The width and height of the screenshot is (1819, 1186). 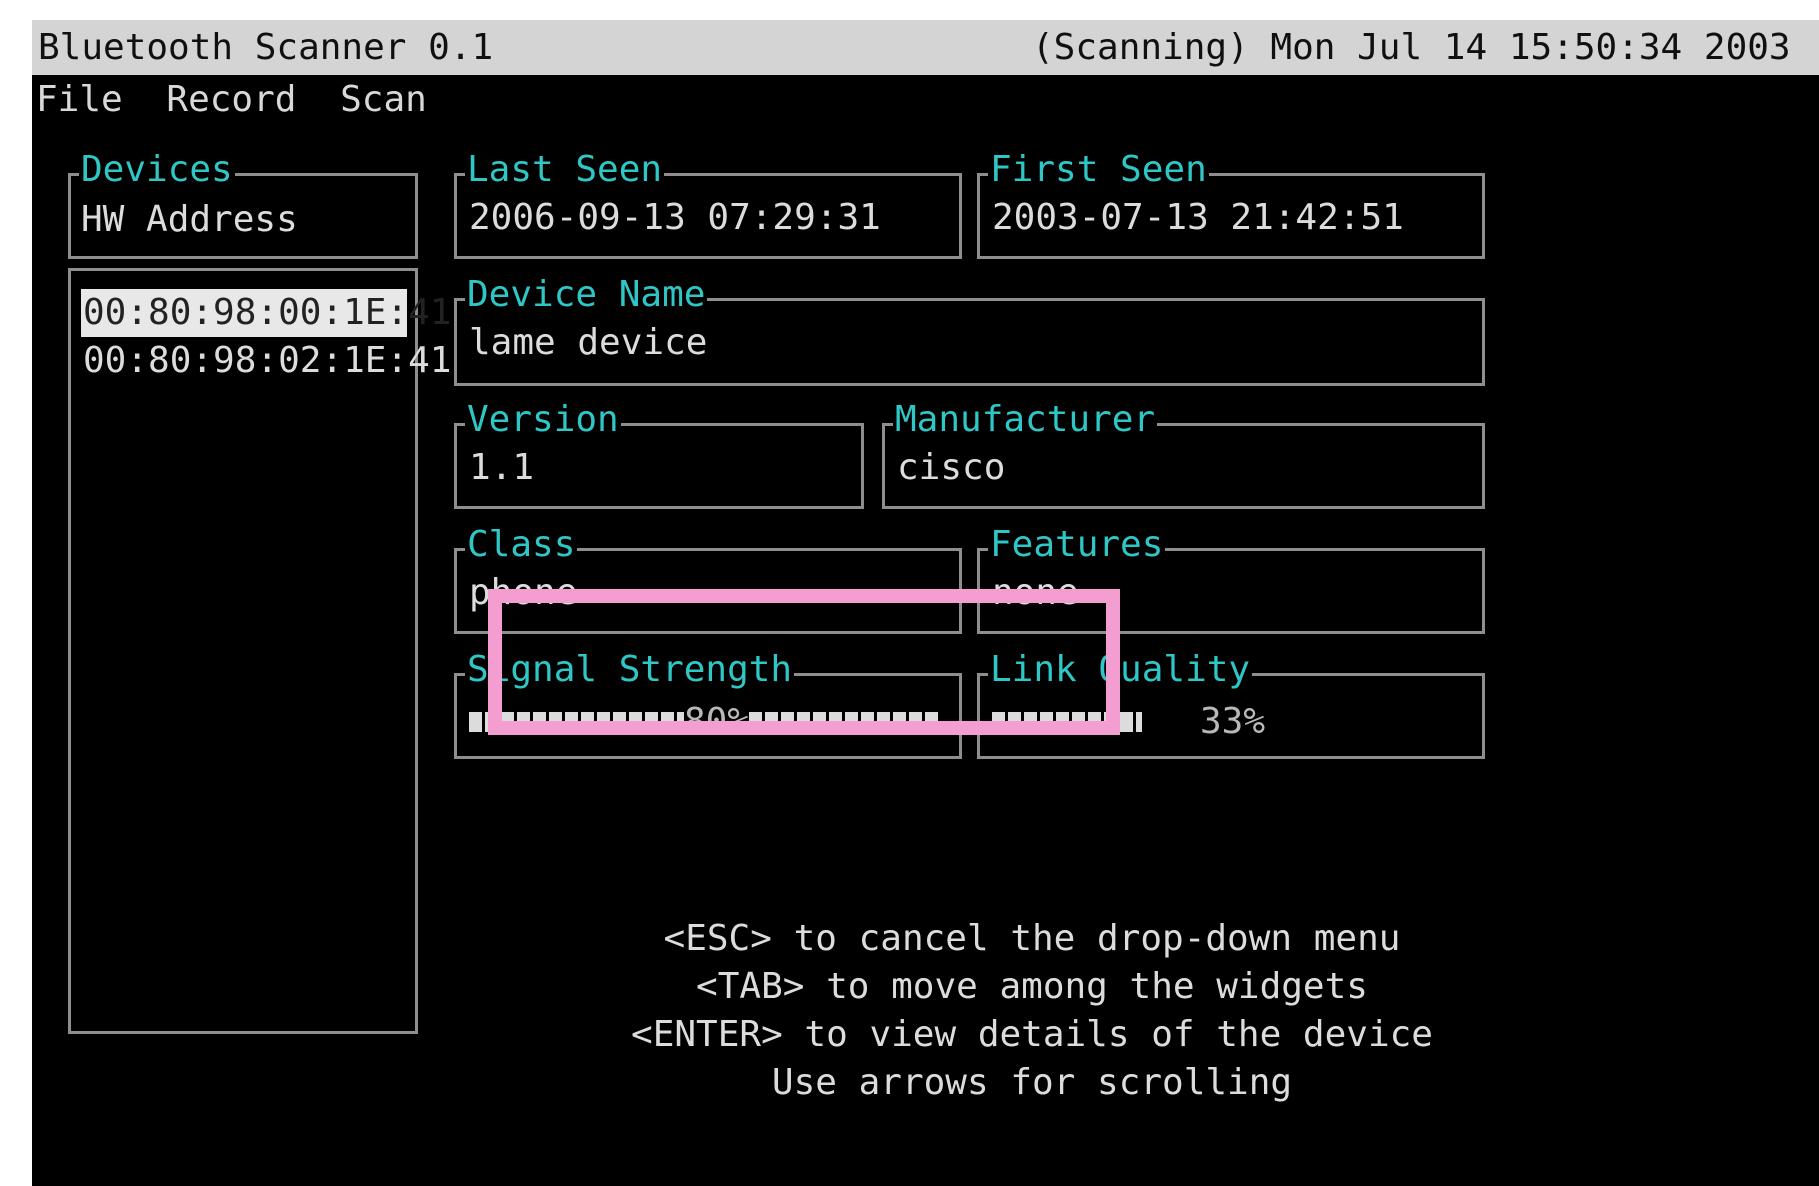 What do you see at coordinates (502, 467) in the screenshot?
I see `version-value: 1.1` at bounding box center [502, 467].